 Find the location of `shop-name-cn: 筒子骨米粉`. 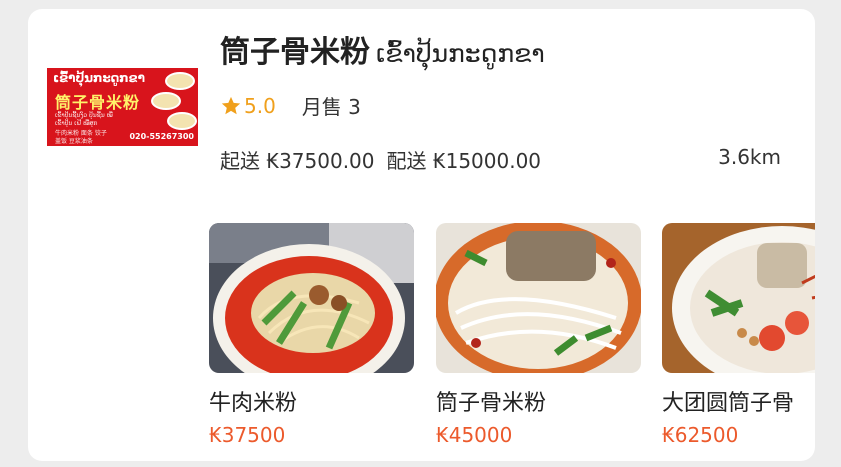

shop-name-cn: 筒子骨米粉 is located at coordinates (295, 52).